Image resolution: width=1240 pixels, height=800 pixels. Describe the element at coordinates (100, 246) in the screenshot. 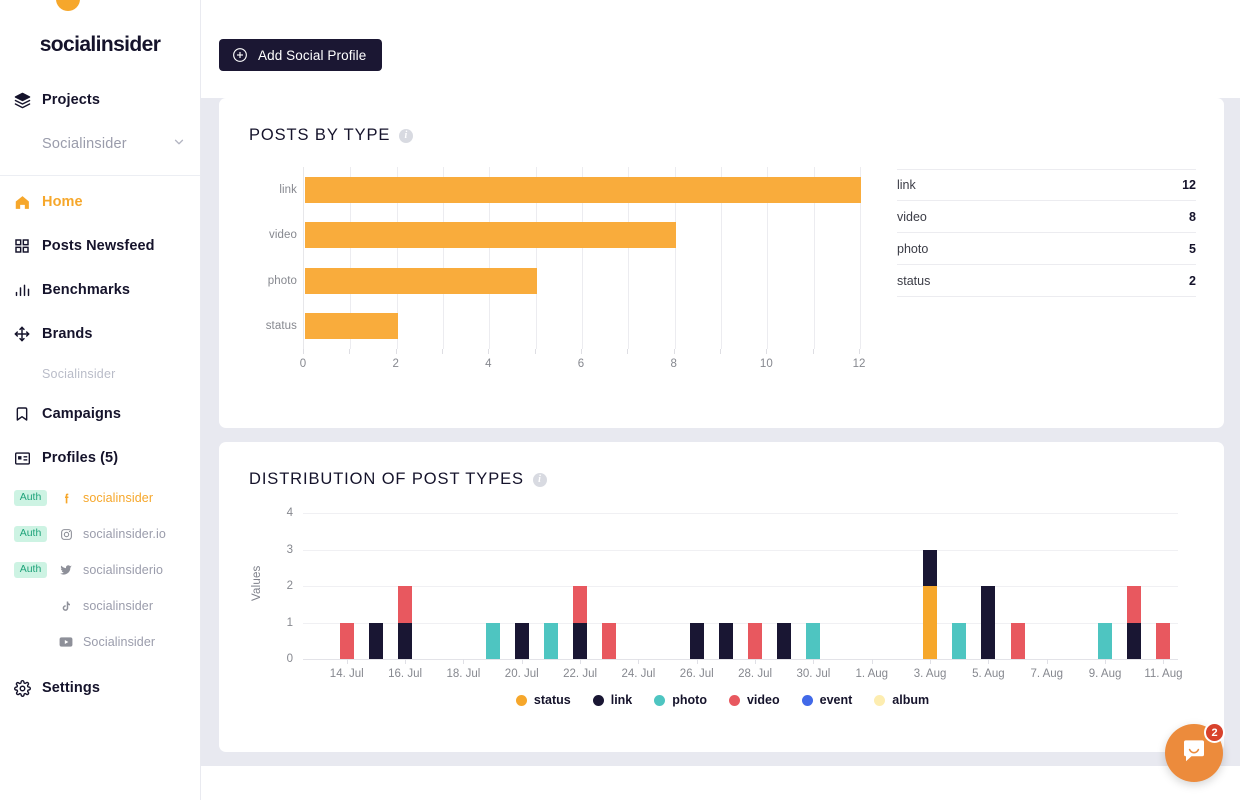

I see `sidebar-item-posts-newsfeed: Posts Newsfeed` at that location.